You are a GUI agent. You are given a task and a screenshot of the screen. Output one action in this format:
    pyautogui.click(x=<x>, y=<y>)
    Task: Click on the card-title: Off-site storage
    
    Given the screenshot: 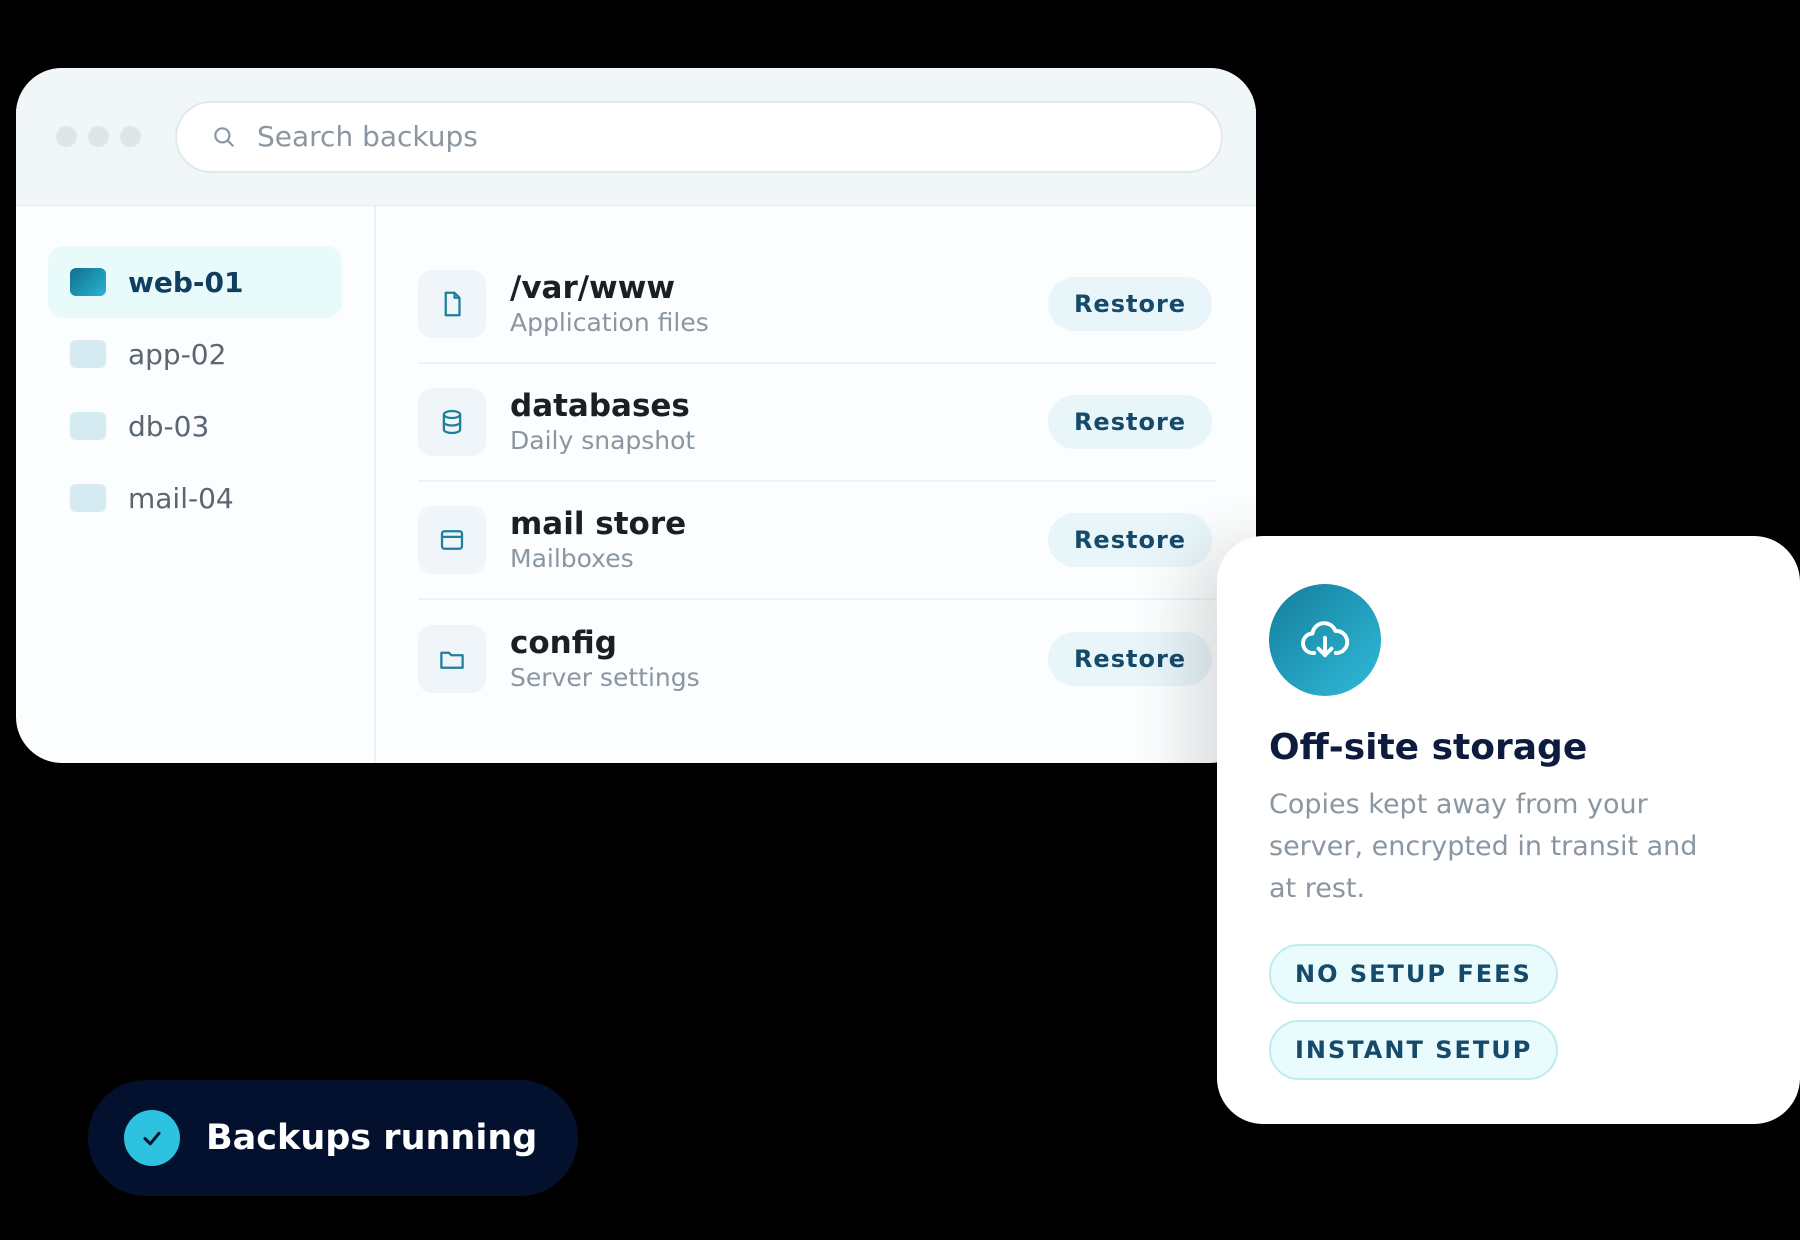 What is the action you would take?
    pyautogui.click(x=1428, y=747)
    